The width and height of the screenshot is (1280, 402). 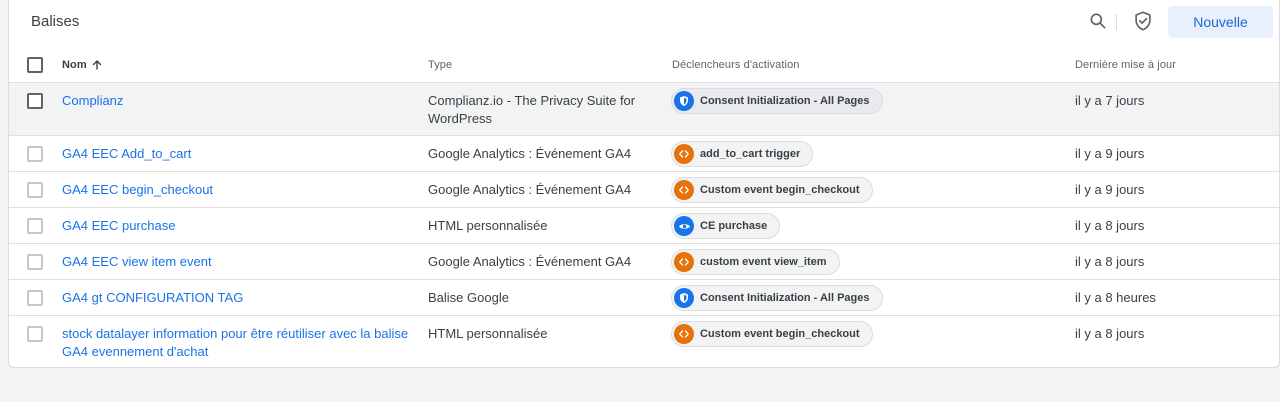 What do you see at coordinates (97, 65) in the screenshot?
I see `arrow-up-icon` at bounding box center [97, 65].